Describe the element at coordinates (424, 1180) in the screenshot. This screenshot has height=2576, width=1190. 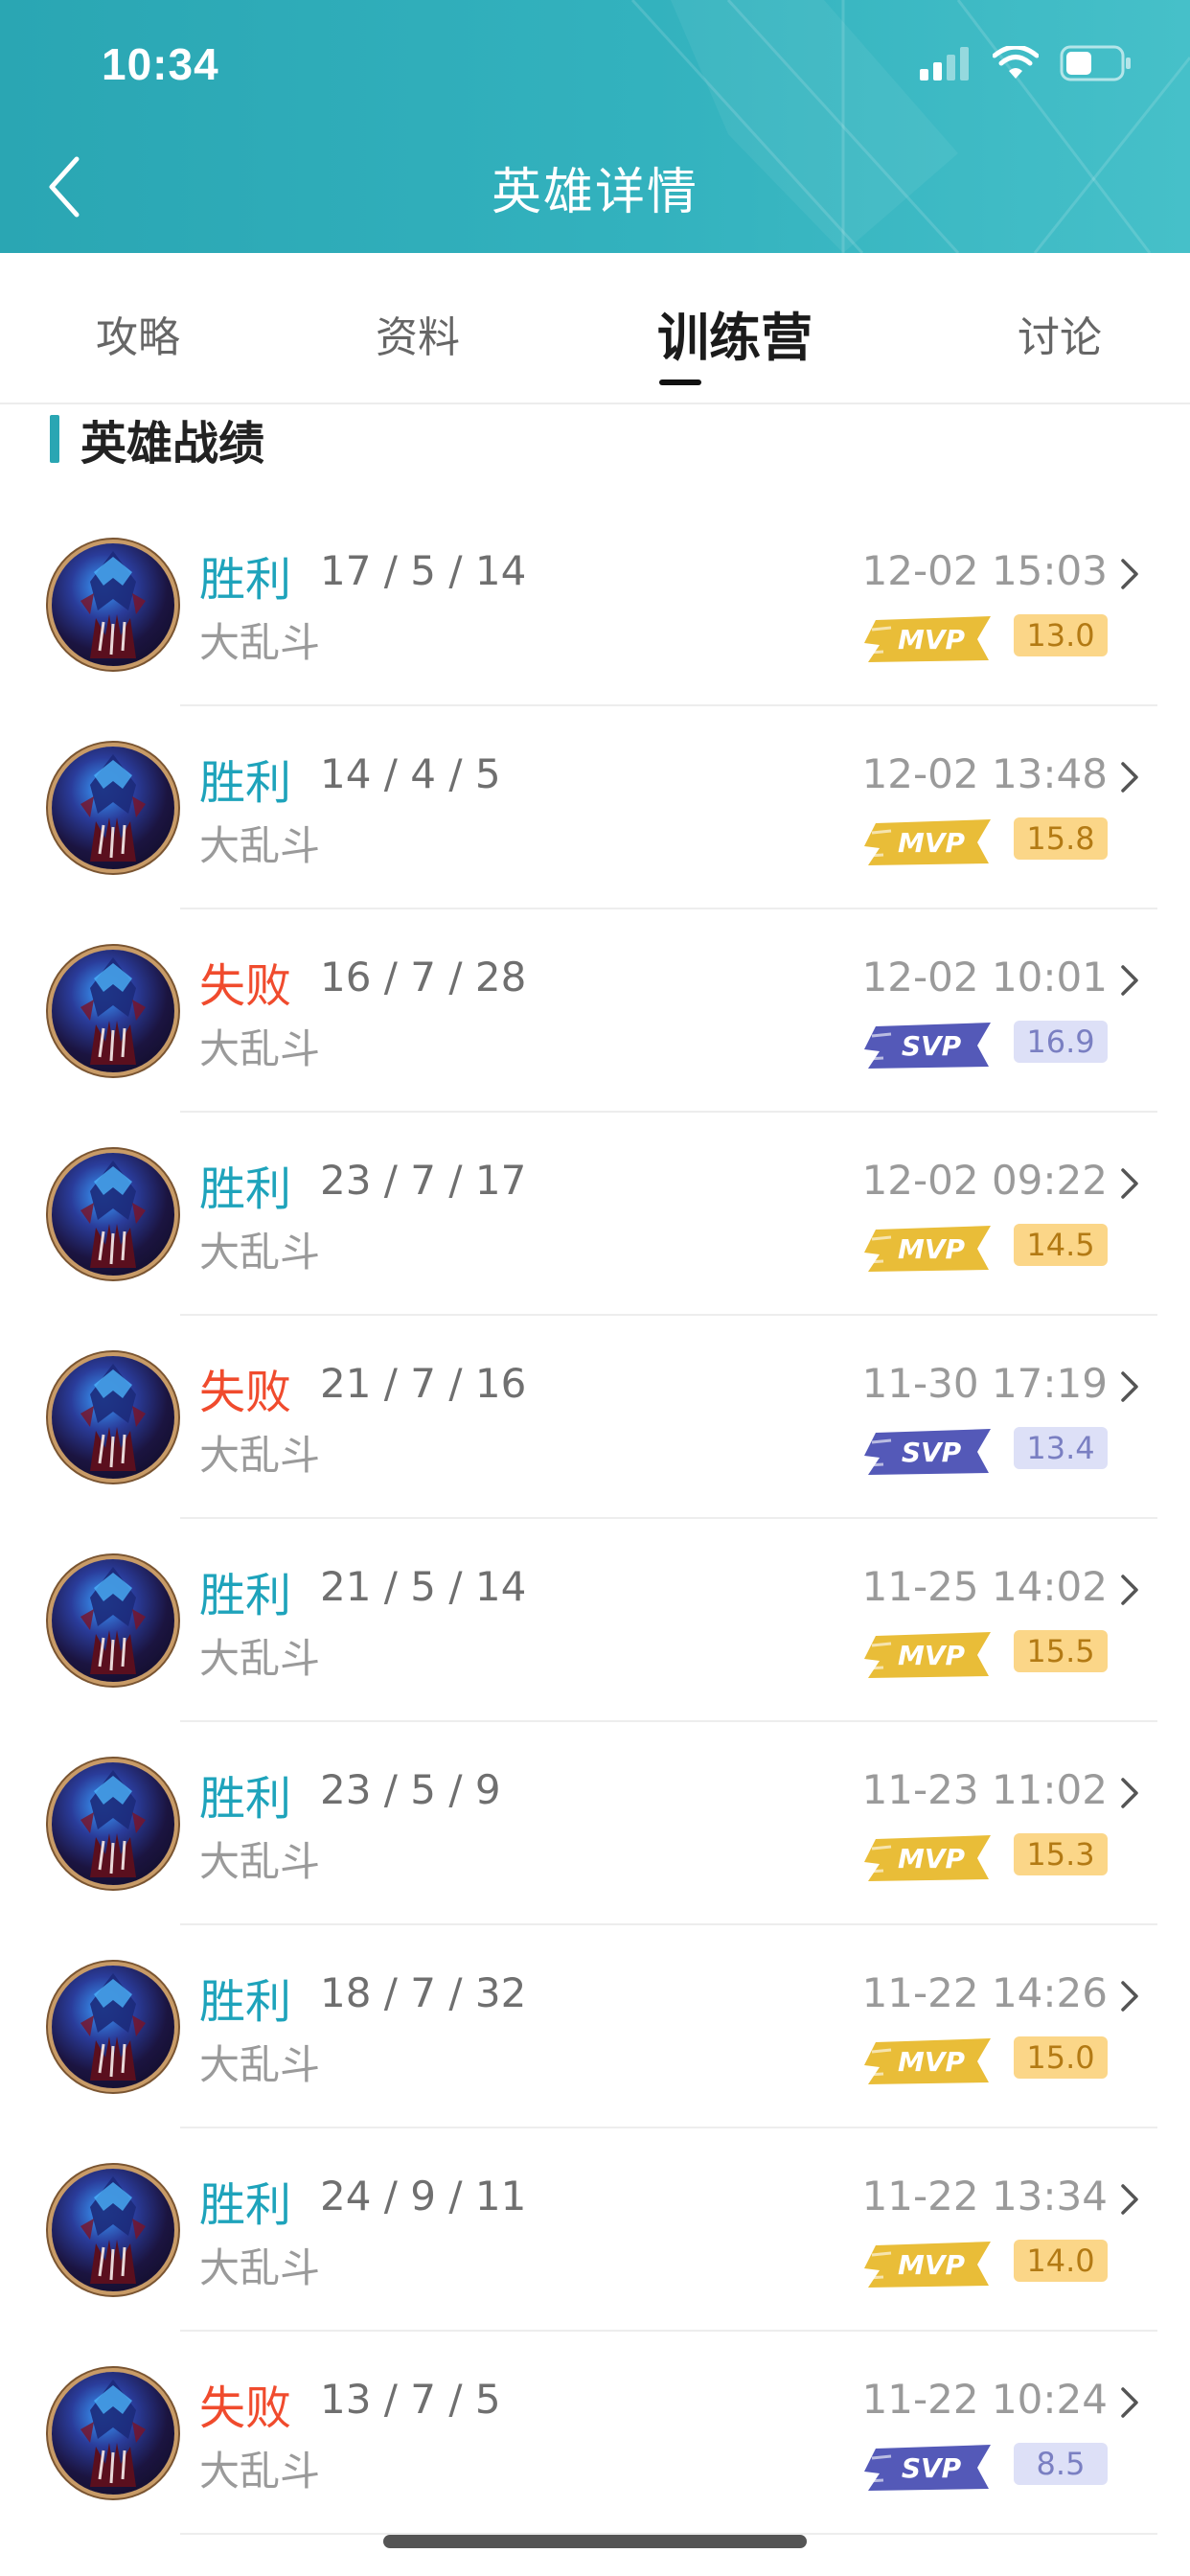
I see `kda-stats: 23 / 7 / 17` at that location.